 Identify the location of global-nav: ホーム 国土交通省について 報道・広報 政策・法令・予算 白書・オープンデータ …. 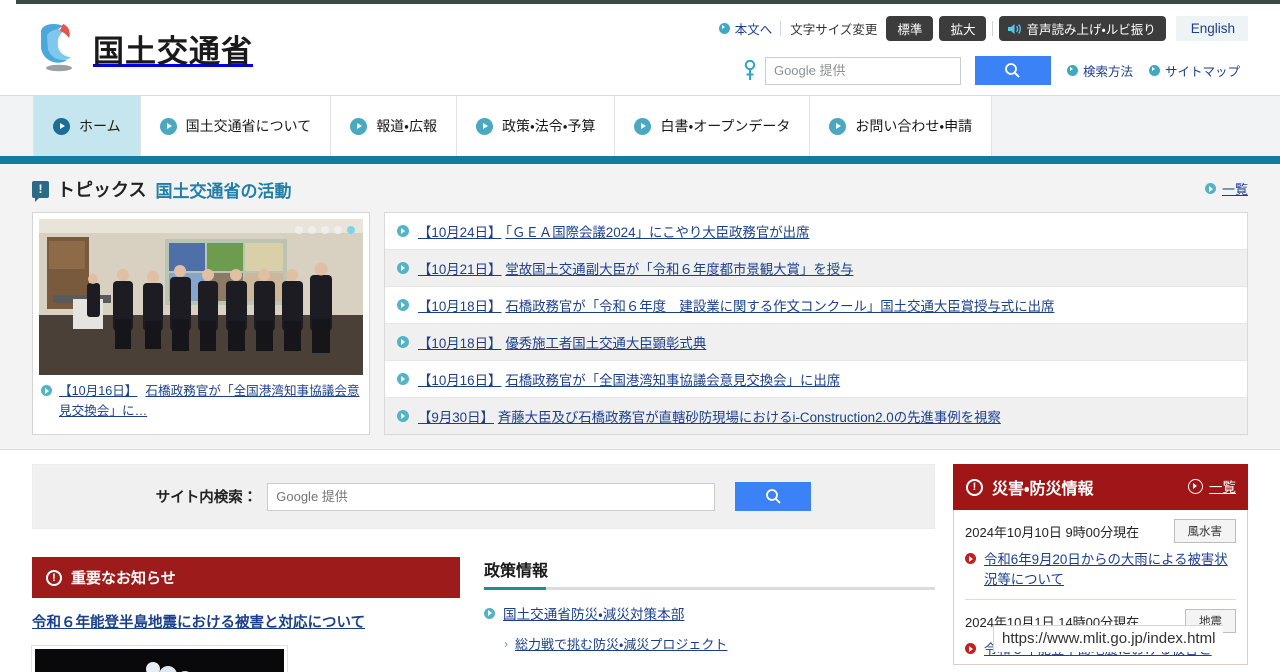
(640, 131).